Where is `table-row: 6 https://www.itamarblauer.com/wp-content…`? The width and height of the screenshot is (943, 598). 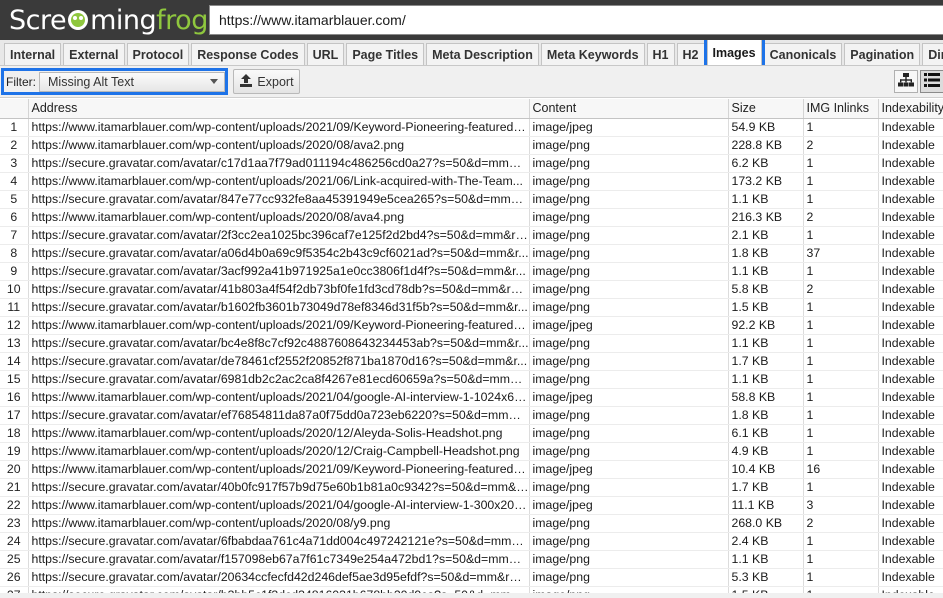
table-row: 6 https://www.itamarblauer.com/wp-content… is located at coordinates (471, 217).